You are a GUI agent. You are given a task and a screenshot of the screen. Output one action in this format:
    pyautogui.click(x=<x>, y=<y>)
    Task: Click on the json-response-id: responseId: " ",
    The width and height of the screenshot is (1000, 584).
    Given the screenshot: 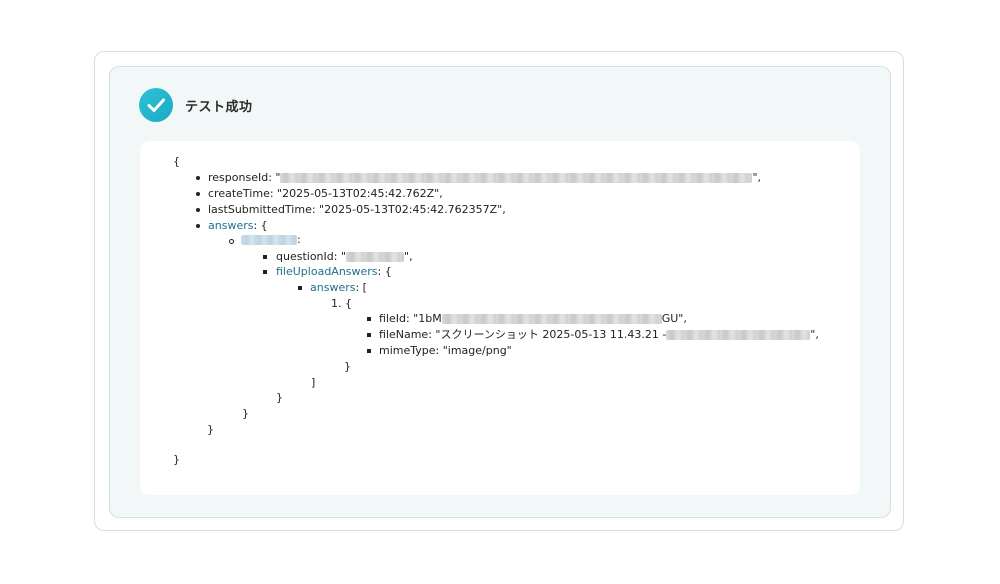 What is the action you would take?
    pyautogui.click(x=485, y=177)
    